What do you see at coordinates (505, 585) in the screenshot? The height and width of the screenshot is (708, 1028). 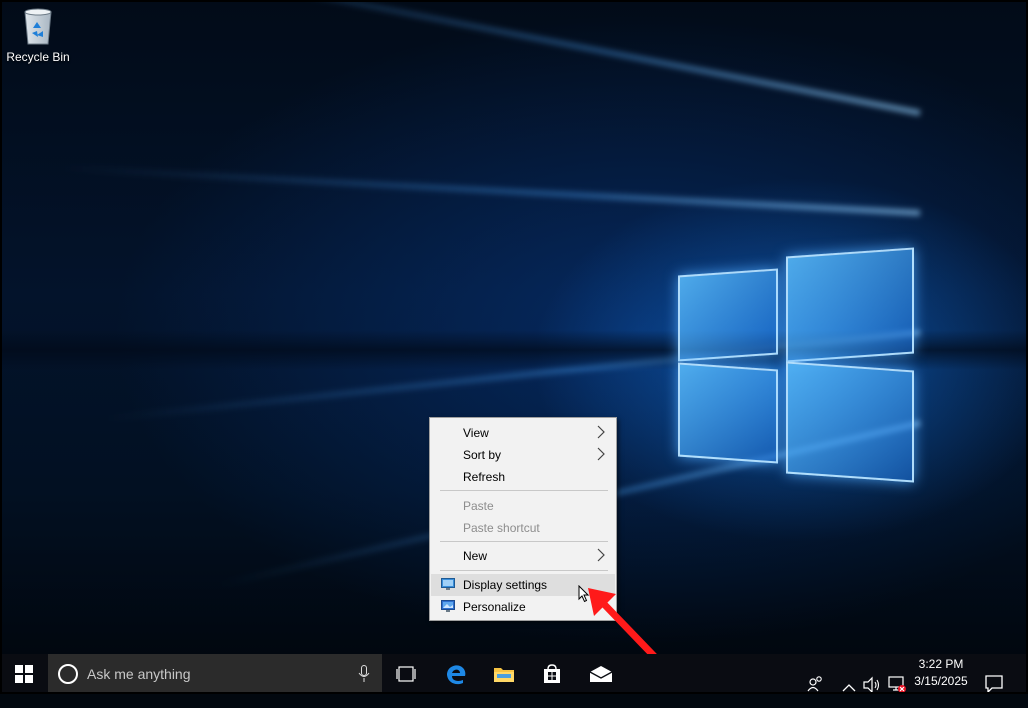 I see `menu-item-label: Display settings` at bounding box center [505, 585].